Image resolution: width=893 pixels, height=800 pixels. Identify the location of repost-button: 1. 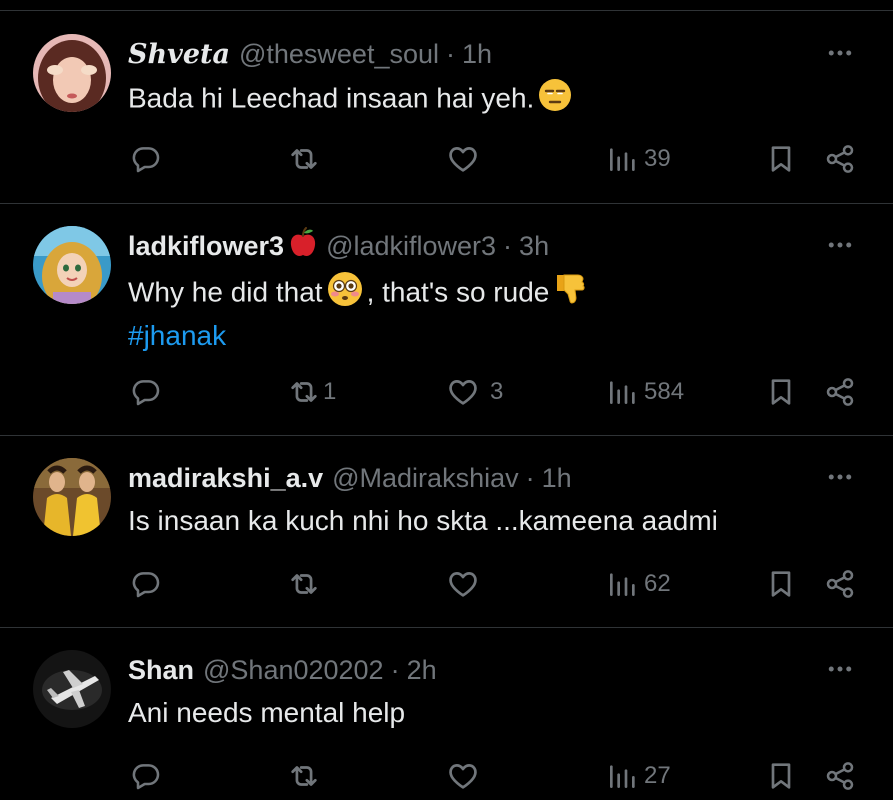
(311, 392).